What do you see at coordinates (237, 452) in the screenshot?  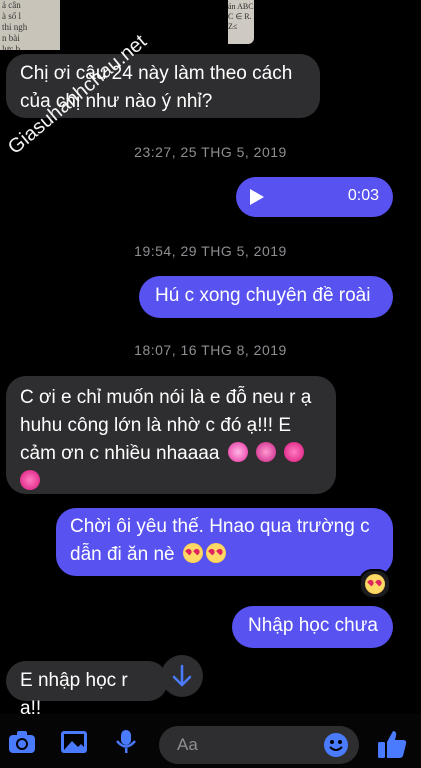 I see `sparkling-heart-icon` at bounding box center [237, 452].